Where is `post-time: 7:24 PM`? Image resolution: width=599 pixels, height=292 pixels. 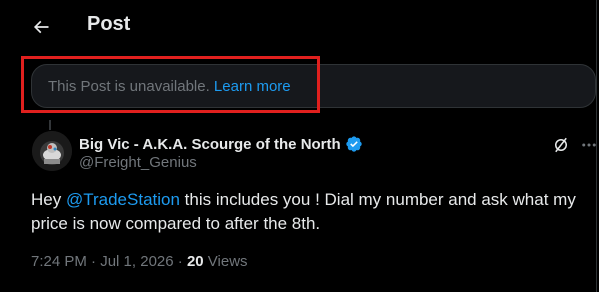 post-time: 7:24 PM is located at coordinates (59, 261).